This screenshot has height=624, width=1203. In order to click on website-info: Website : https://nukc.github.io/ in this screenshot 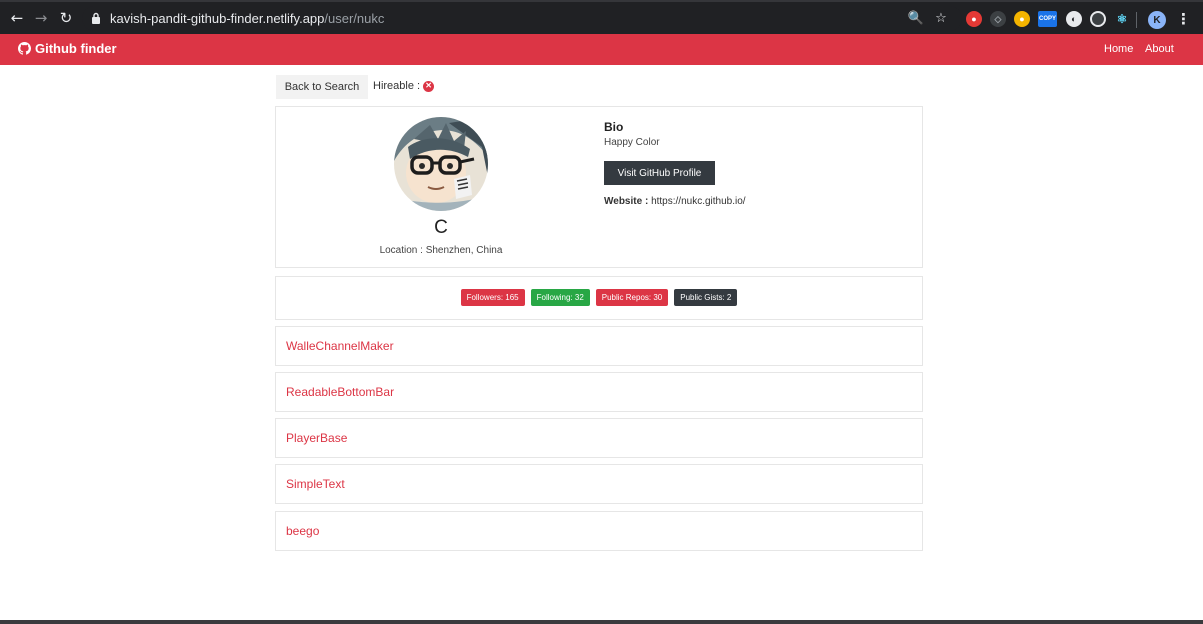, I will do `click(675, 201)`.